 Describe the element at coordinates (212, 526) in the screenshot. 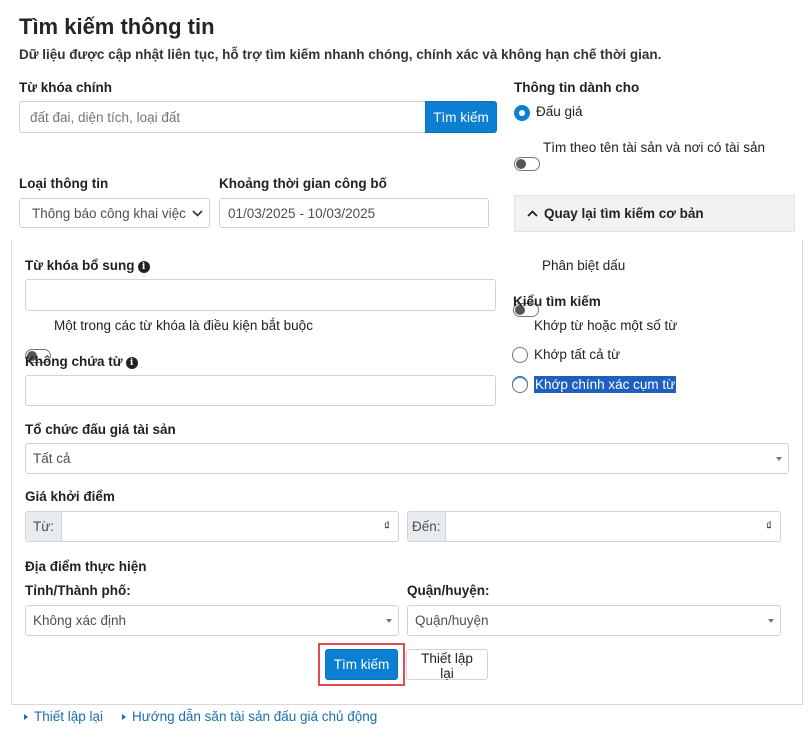

I see `price-from-field: Từ: ₫` at that location.